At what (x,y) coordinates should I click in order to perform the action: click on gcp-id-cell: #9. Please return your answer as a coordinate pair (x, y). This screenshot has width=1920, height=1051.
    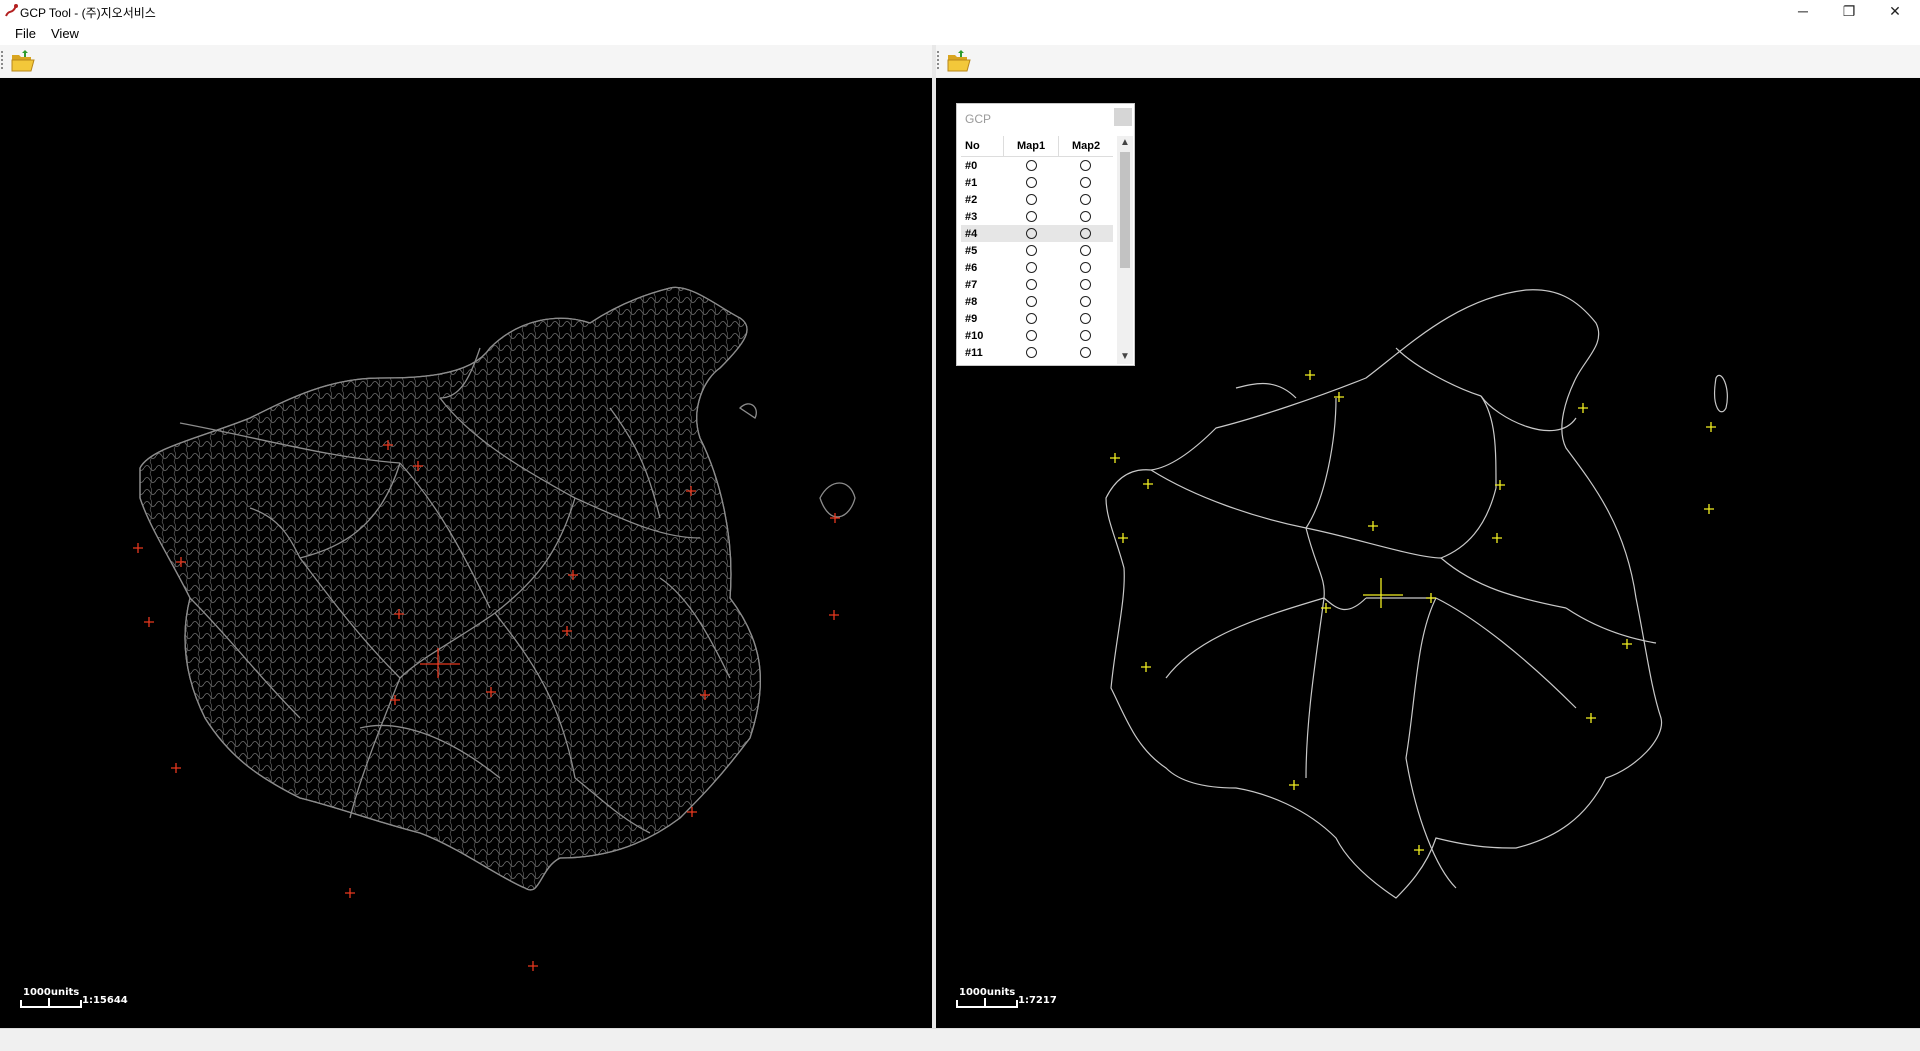
    Looking at the image, I should click on (971, 318).